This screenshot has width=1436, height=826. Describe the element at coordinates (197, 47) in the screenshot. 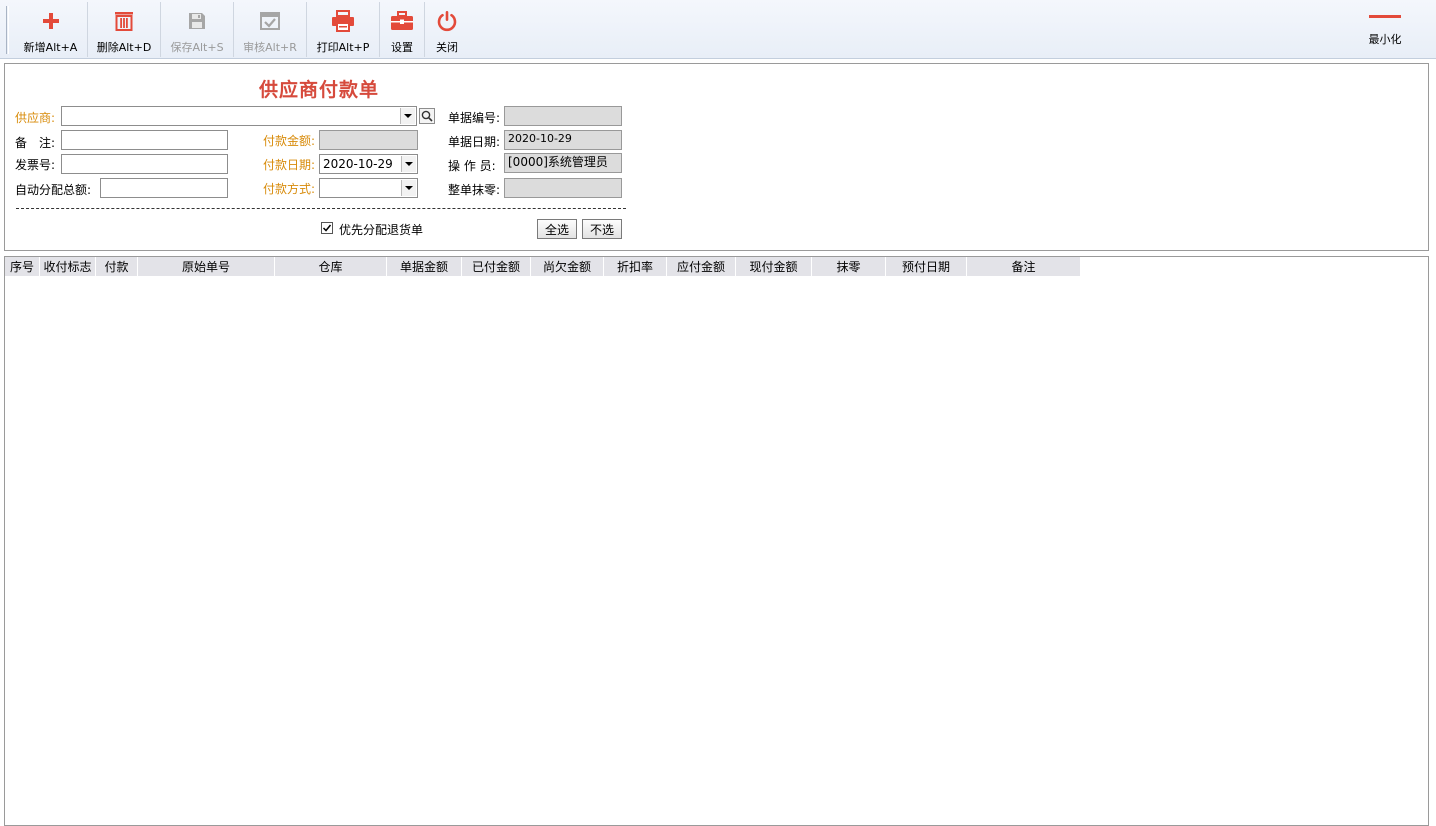

I see `save-button-label: 保存Alt+S` at that location.